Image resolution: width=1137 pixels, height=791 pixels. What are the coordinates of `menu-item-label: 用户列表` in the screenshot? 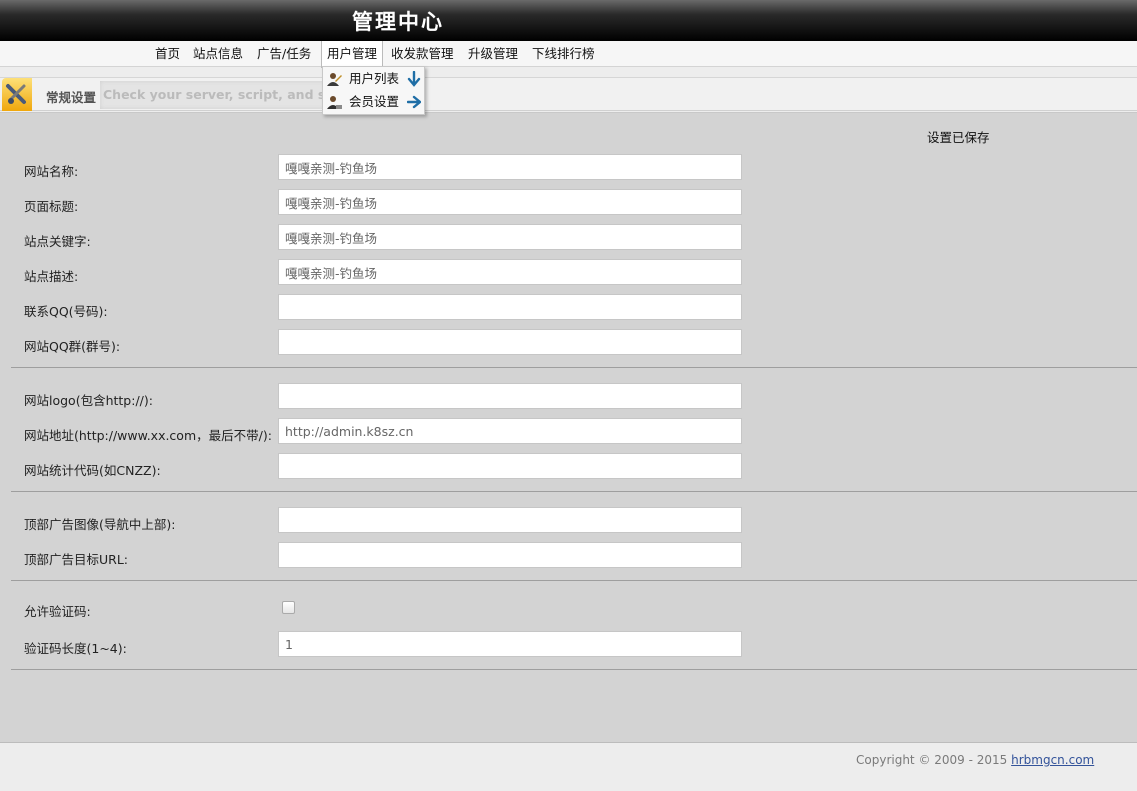 It's located at (374, 78).